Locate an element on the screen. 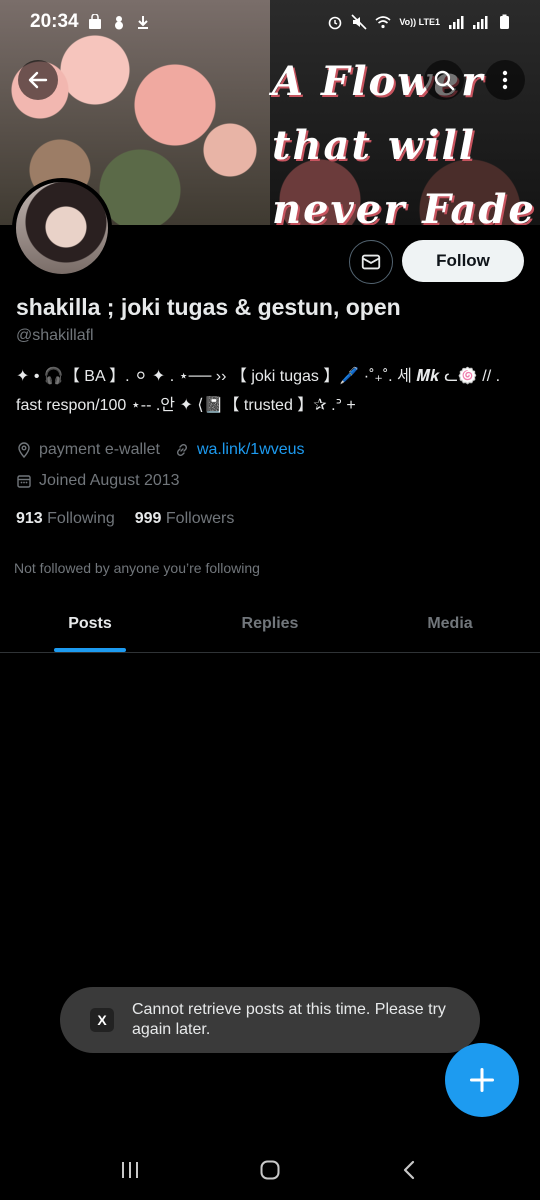 This screenshot has width=540, height=1200. followers-stat: 999 Followers is located at coordinates (185, 519).